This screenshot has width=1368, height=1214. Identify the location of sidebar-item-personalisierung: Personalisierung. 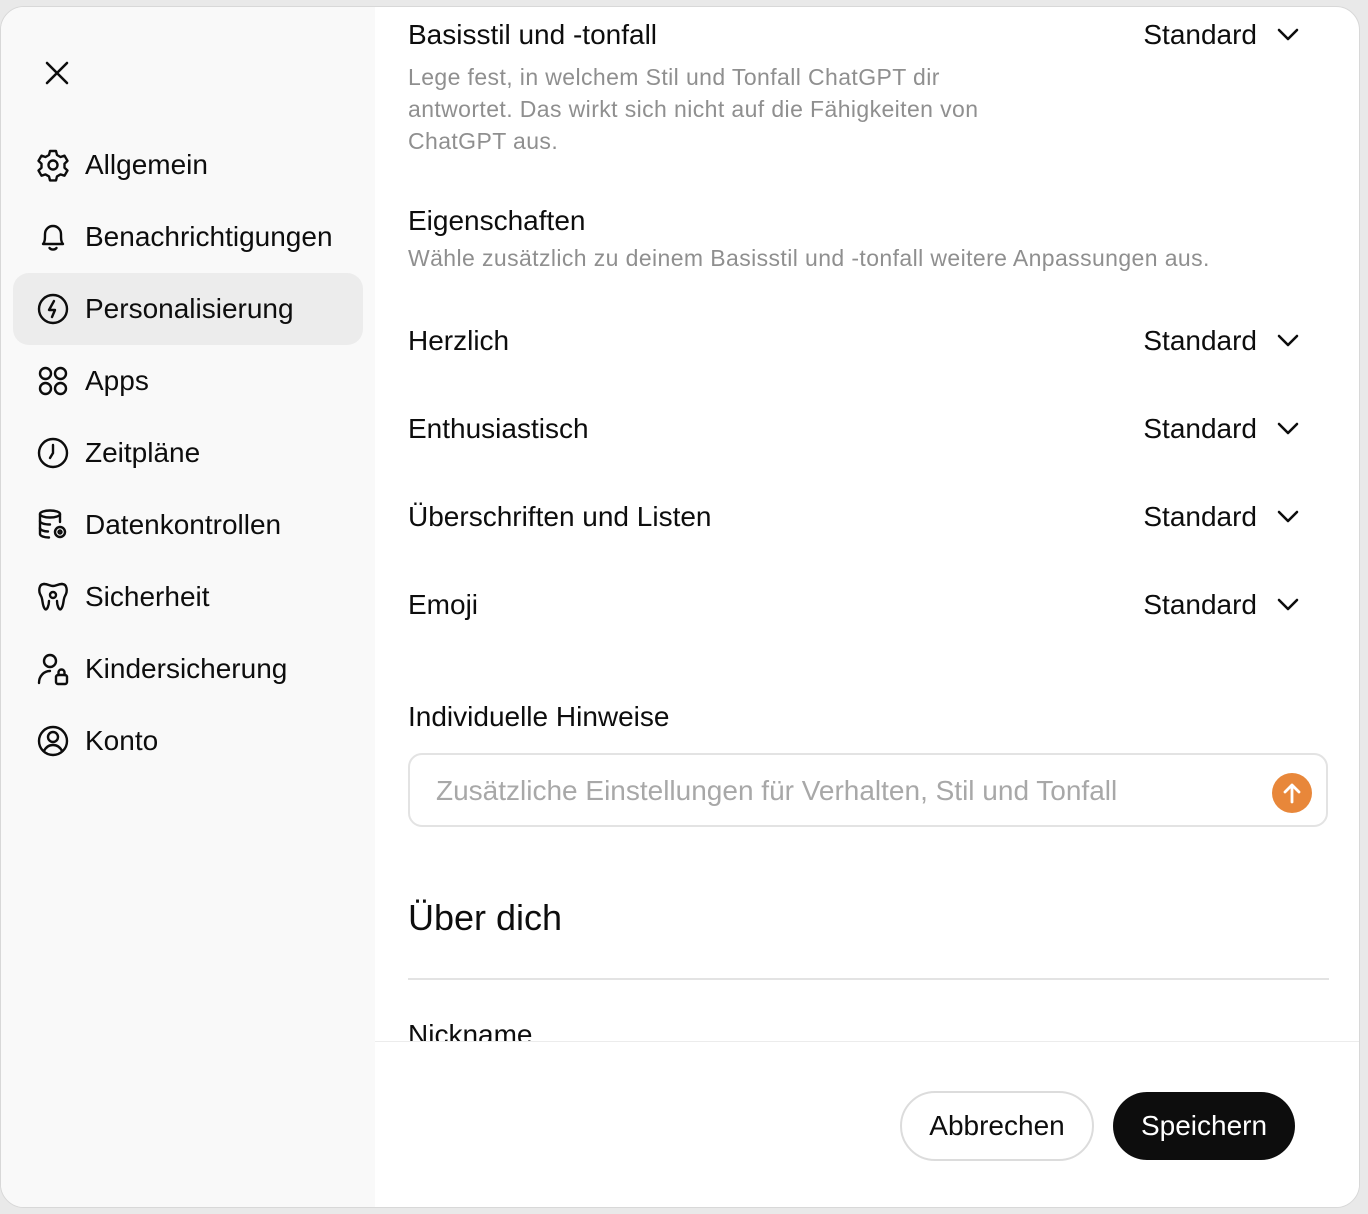
(188, 309).